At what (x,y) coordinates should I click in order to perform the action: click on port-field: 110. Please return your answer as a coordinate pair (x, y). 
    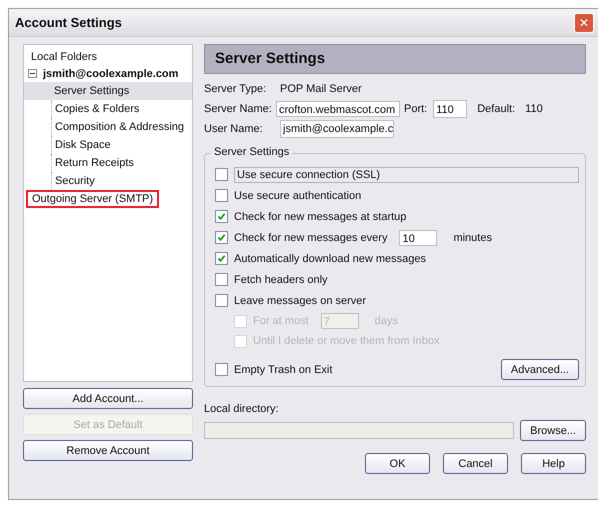
    Looking at the image, I should click on (450, 109).